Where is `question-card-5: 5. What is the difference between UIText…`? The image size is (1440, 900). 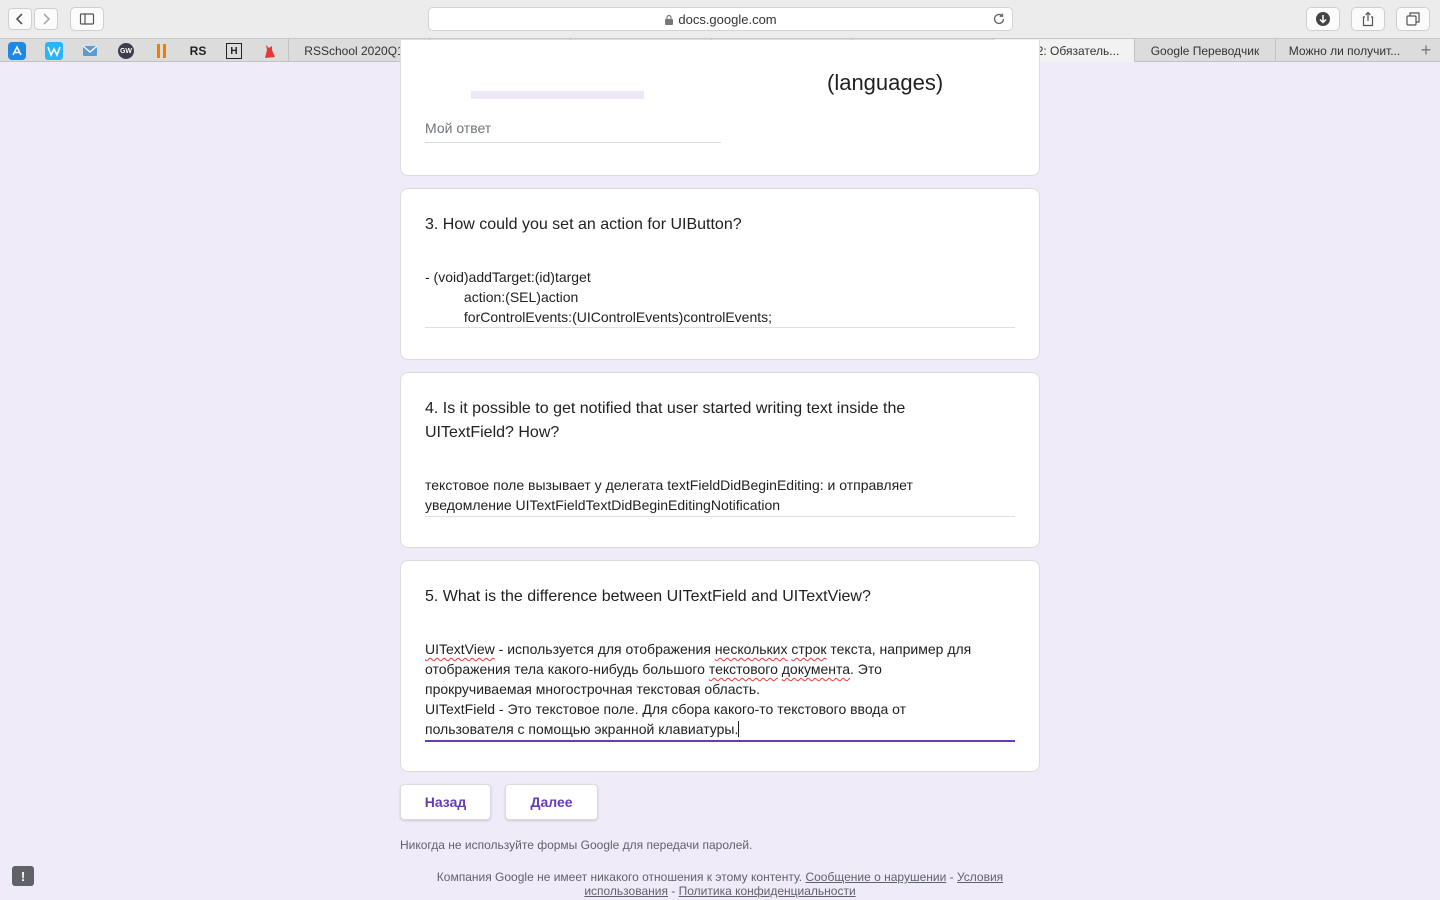
question-card-5: 5. What is the difference between UIText… is located at coordinates (720, 666).